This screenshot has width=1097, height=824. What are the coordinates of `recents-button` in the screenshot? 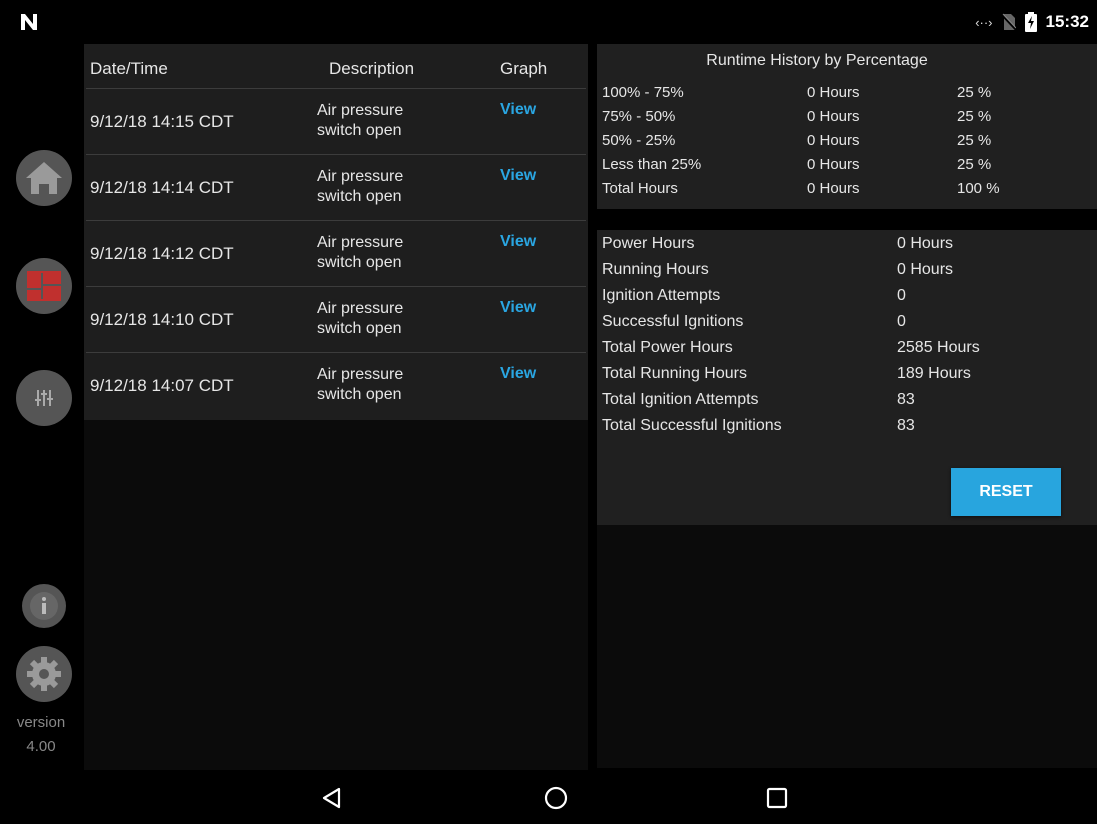 It's located at (777, 798).